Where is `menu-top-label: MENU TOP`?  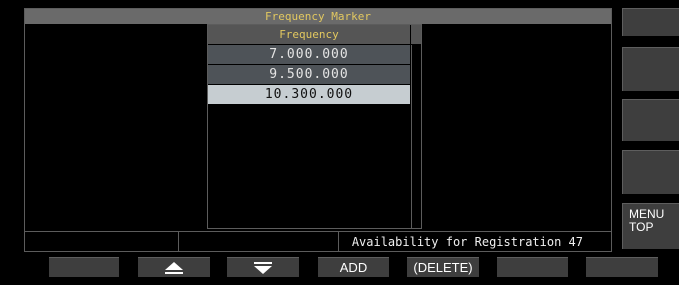
menu-top-label: MENU TOP is located at coordinates (647, 220).